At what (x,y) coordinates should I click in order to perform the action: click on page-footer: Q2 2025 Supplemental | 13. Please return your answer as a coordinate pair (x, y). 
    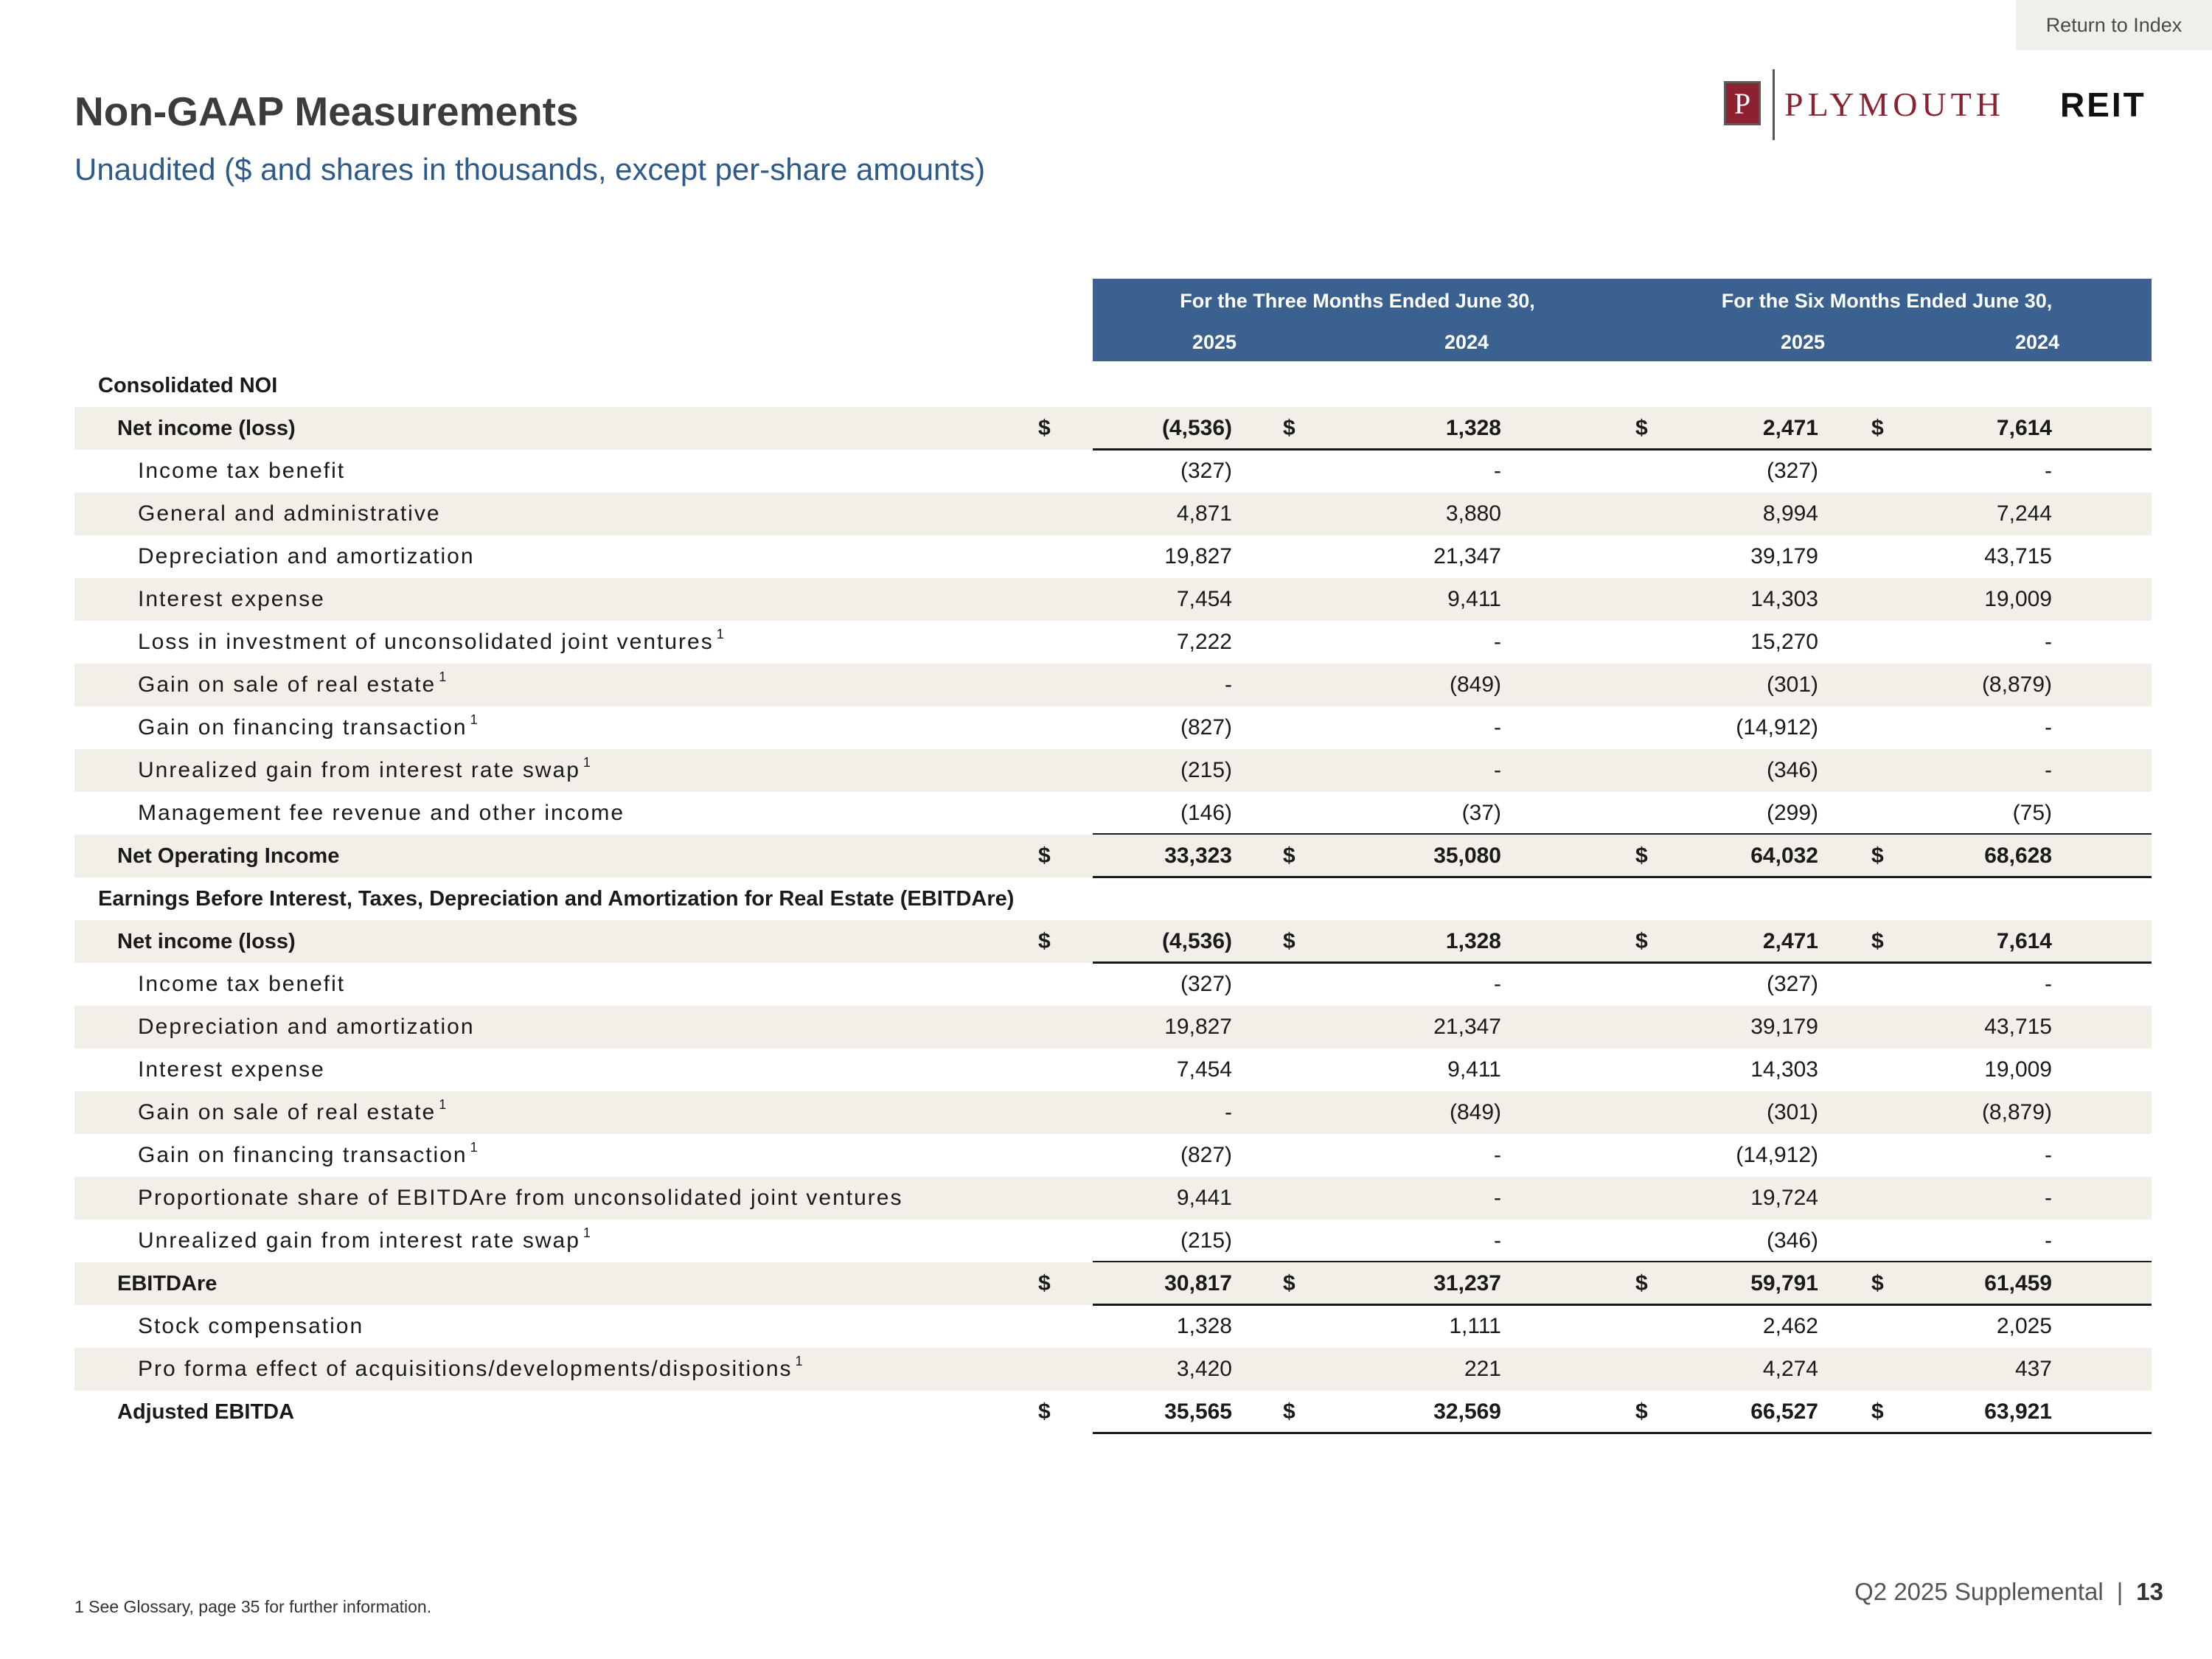
    Looking at the image, I should click on (2008, 1592).